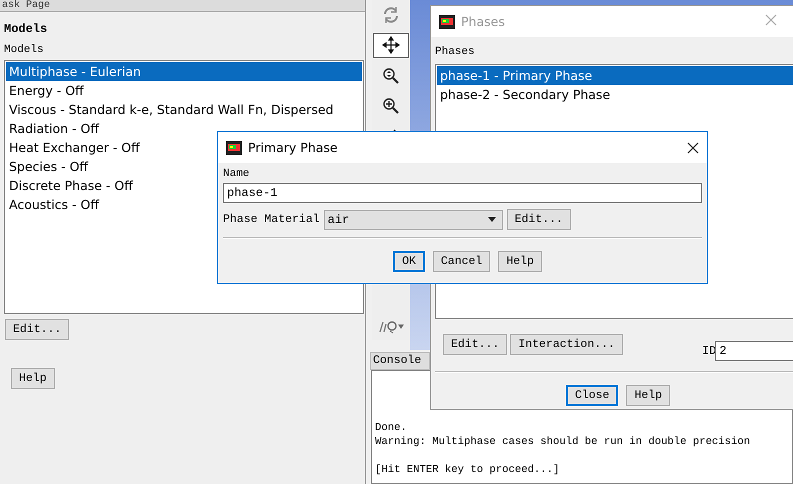  Describe the element at coordinates (492, 219) in the screenshot. I see `dropdown-arrow-icon` at that location.